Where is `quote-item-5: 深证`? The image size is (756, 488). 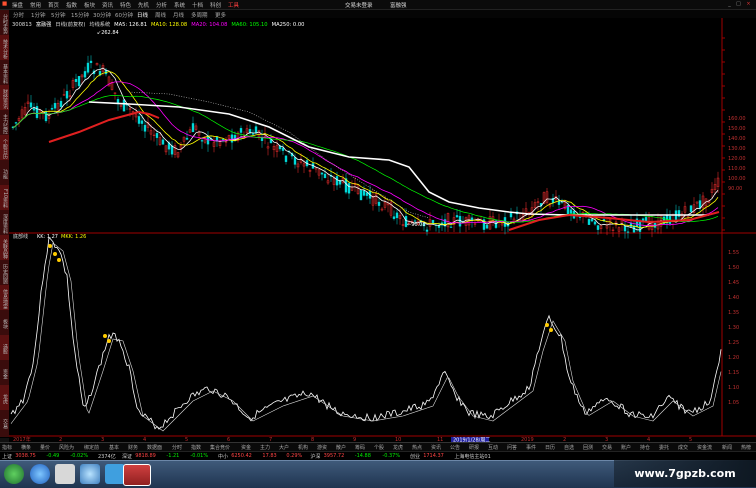 quote-item-5: 深证 is located at coordinates (127, 457).